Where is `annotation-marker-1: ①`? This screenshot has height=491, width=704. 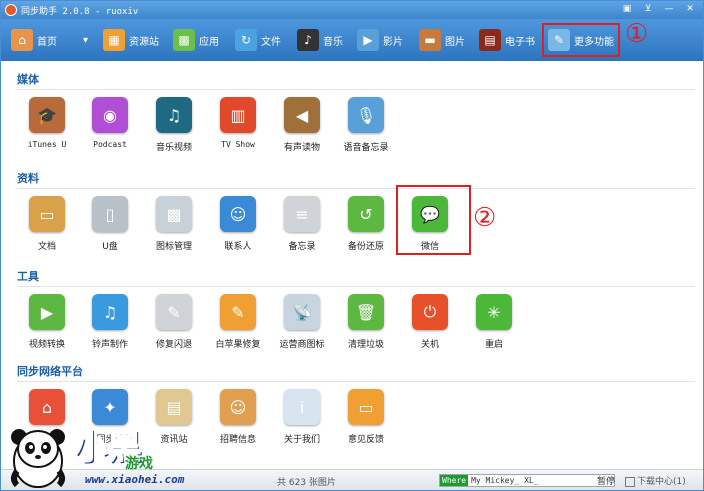
annotation-marker-1: ① is located at coordinates (637, 34).